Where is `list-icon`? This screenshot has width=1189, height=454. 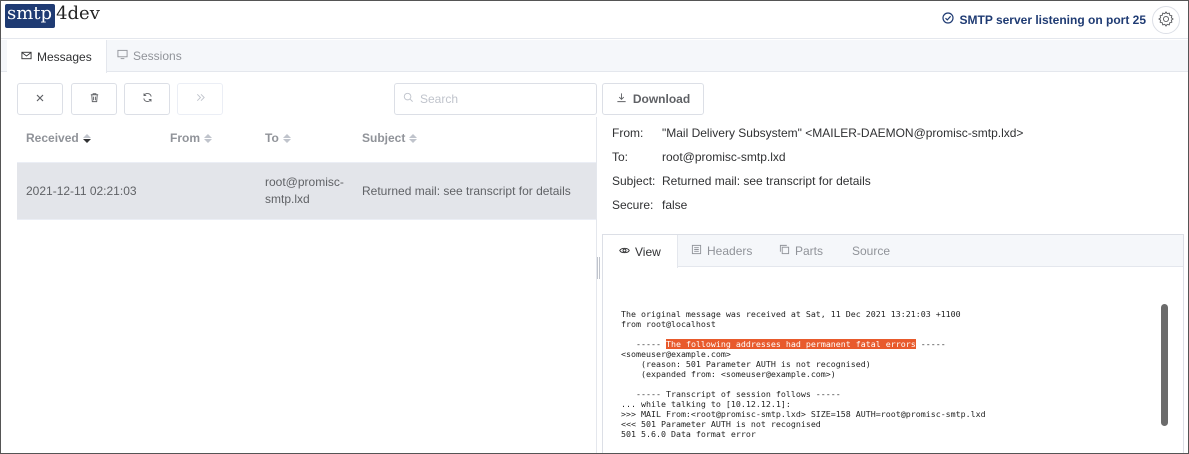 list-icon is located at coordinates (696, 251).